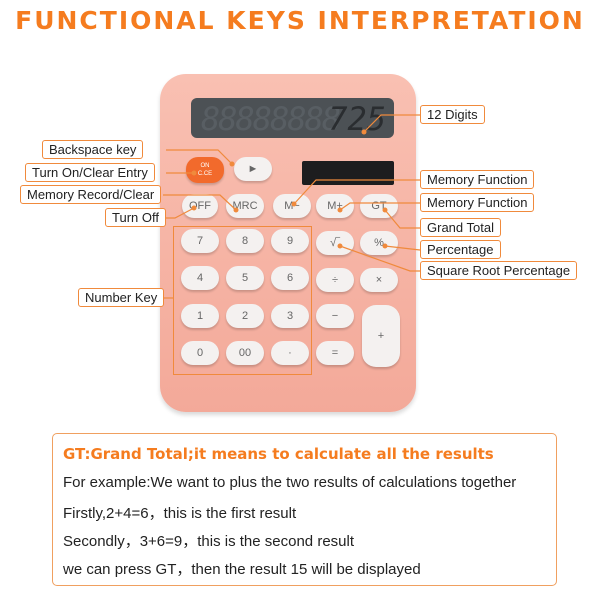  What do you see at coordinates (452, 114) in the screenshot?
I see `label-12-digits: 12 Digits` at bounding box center [452, 114].